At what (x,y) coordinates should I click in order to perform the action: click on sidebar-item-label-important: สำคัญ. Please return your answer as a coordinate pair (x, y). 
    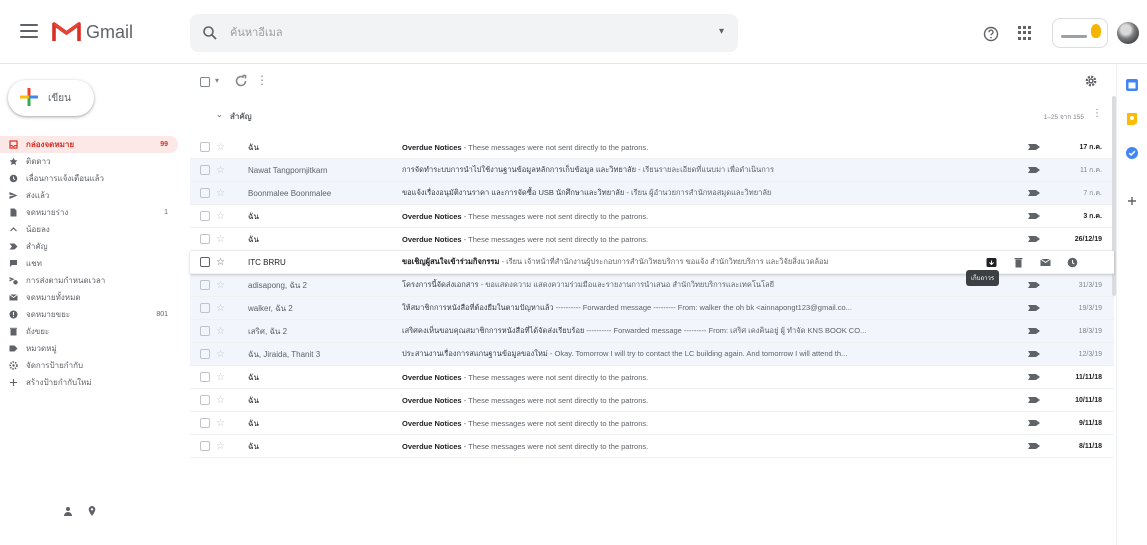
    Looking at the image, I should click on (93, 246).